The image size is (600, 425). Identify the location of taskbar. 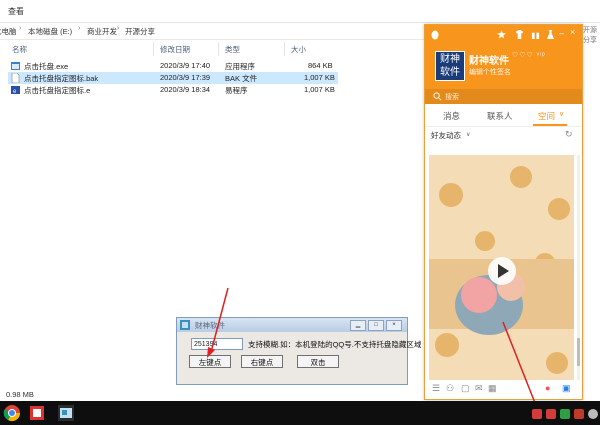
(300, 413).